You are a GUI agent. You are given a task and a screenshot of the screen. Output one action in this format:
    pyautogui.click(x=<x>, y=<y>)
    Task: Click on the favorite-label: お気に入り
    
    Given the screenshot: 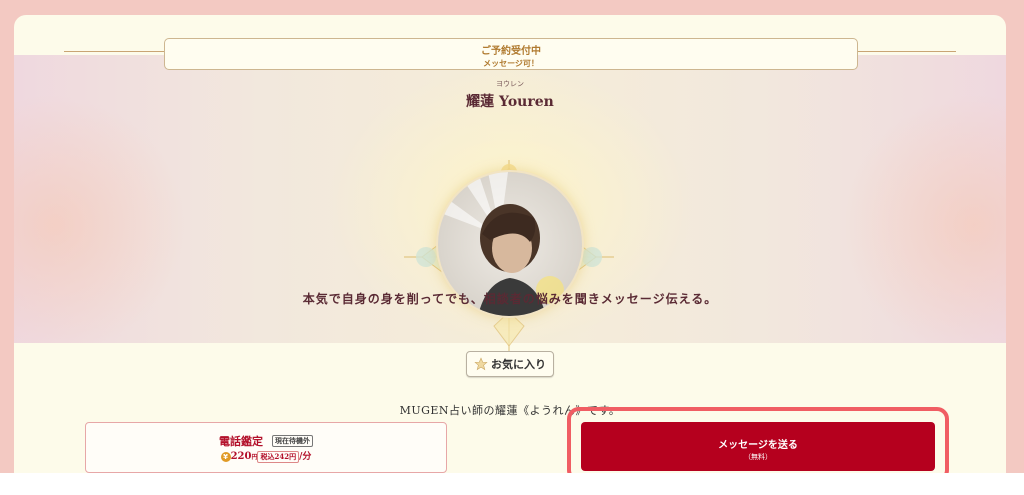 What is the action you would take?
    pyautogui.click(x=518, y=364)
    